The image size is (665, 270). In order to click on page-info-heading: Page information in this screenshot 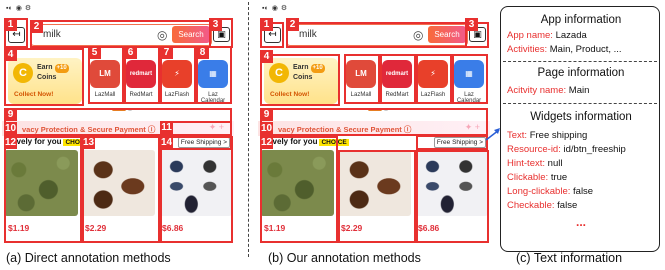, I will do `click(581, 73)`.